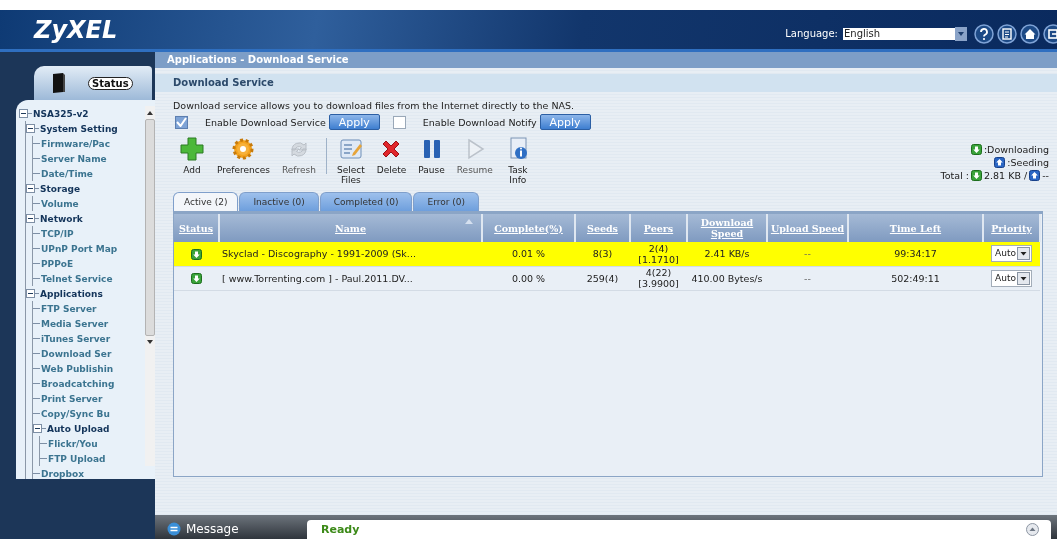 The width and height of the screenshot is (1057, 539). What do you see at coordinates (350, 149) in the screenshot?
I see `file-list-icon` at bounding box center [350, 149].